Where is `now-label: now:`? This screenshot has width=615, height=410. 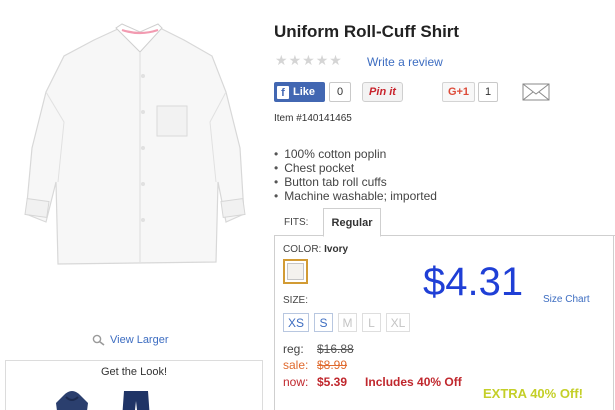 now-label: now: is located at coordinates (296, 382).